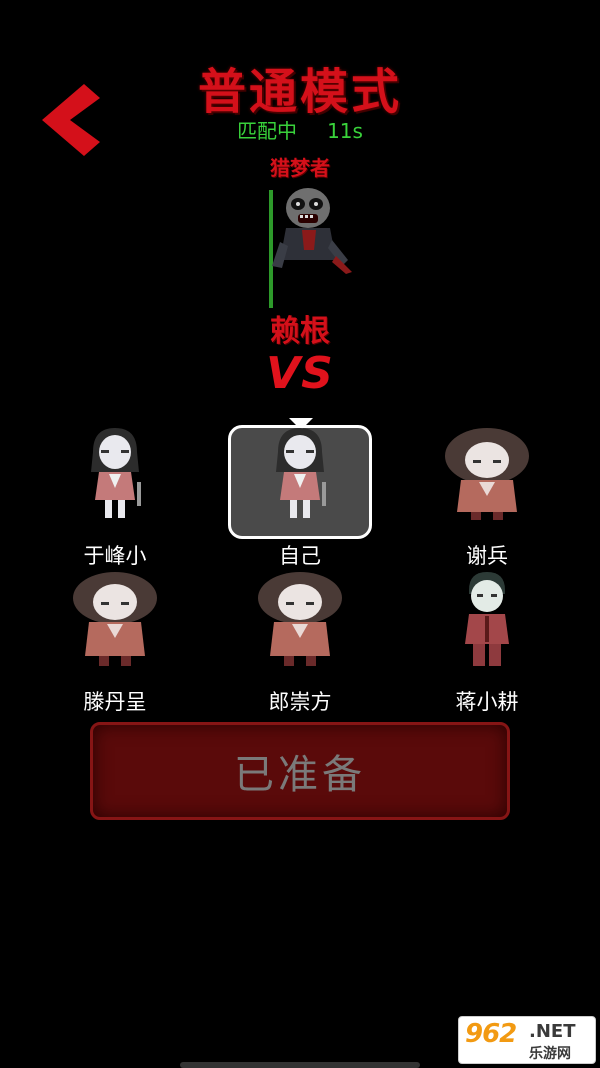  Describe the element at coordinates (299, 92) in the screenshot. I see `page-title: 普通模式` at that location.